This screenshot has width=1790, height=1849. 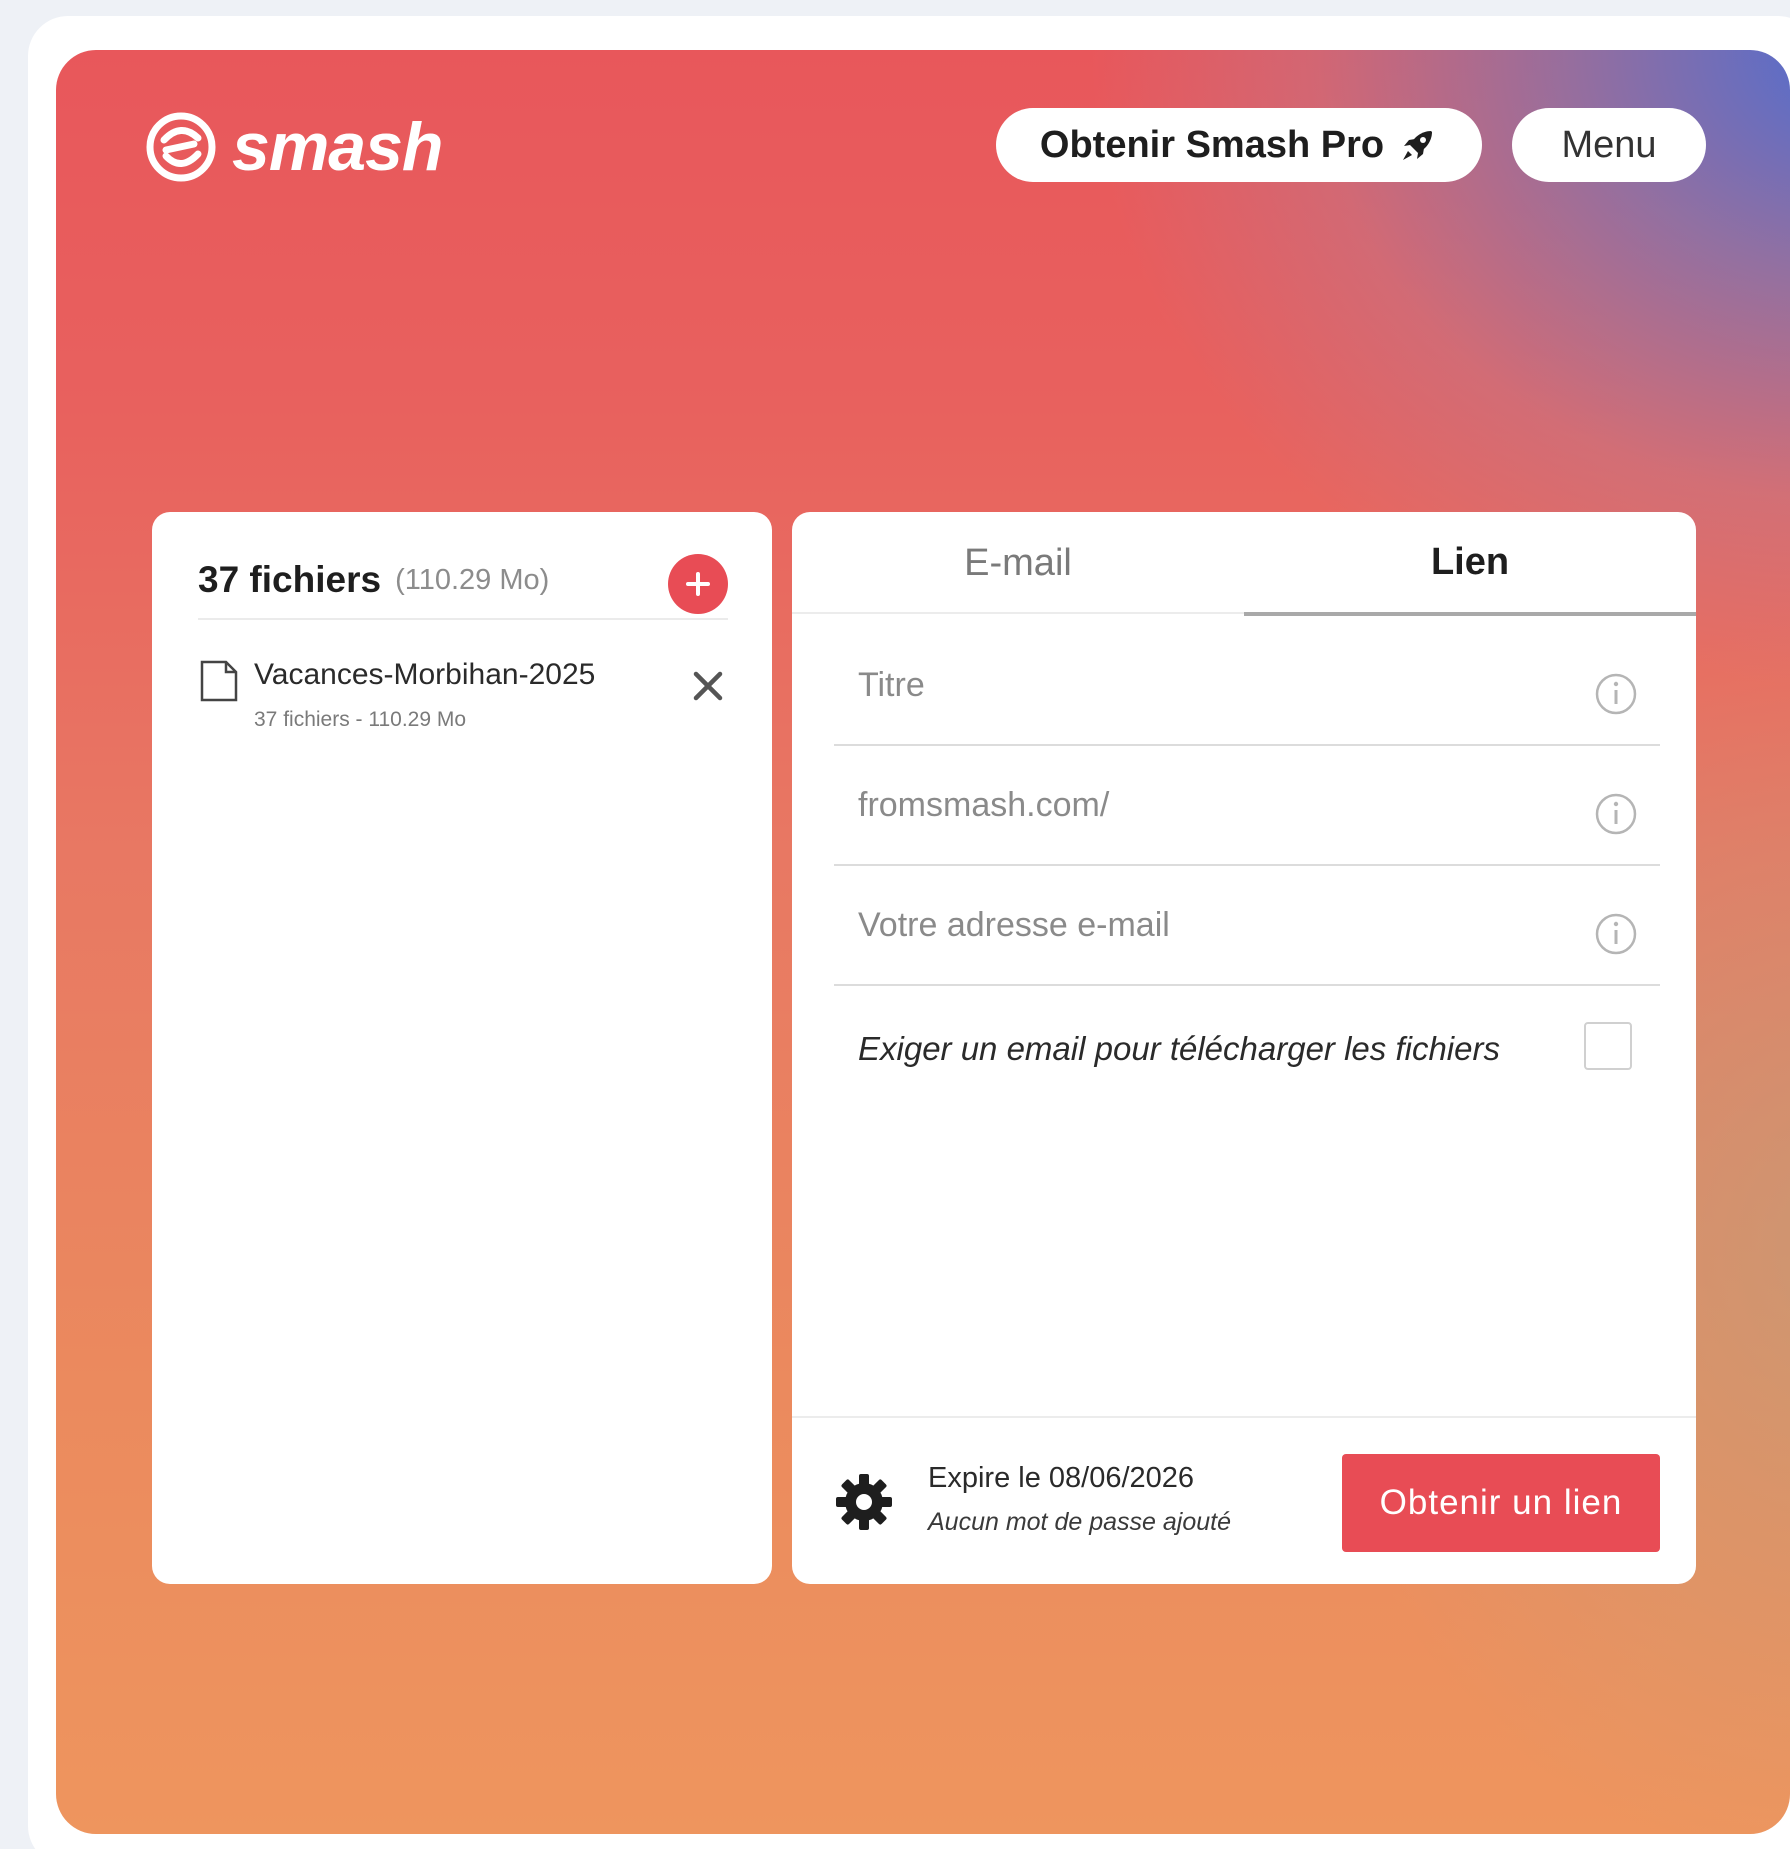 I want to click on email-field, so click(x=1247, y=926).